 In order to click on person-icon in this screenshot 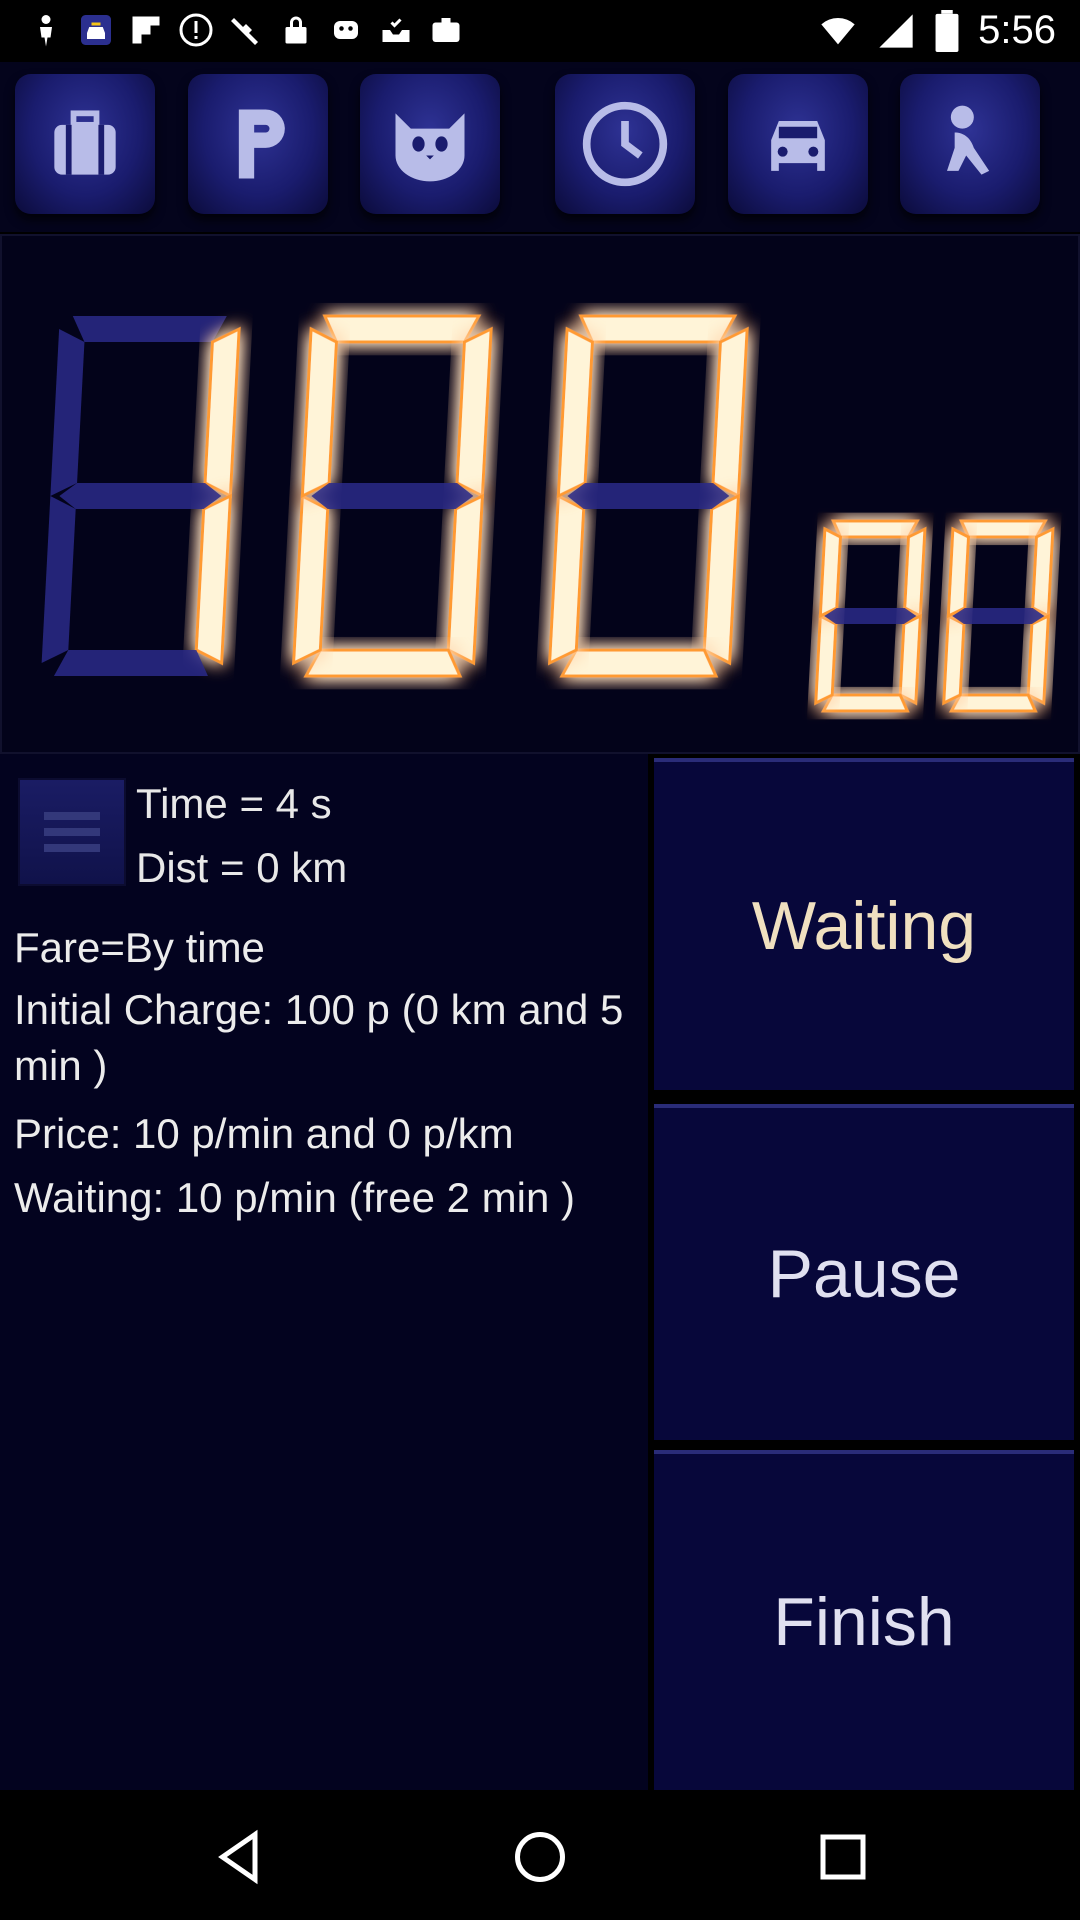, I will do `click(968, 140)`.